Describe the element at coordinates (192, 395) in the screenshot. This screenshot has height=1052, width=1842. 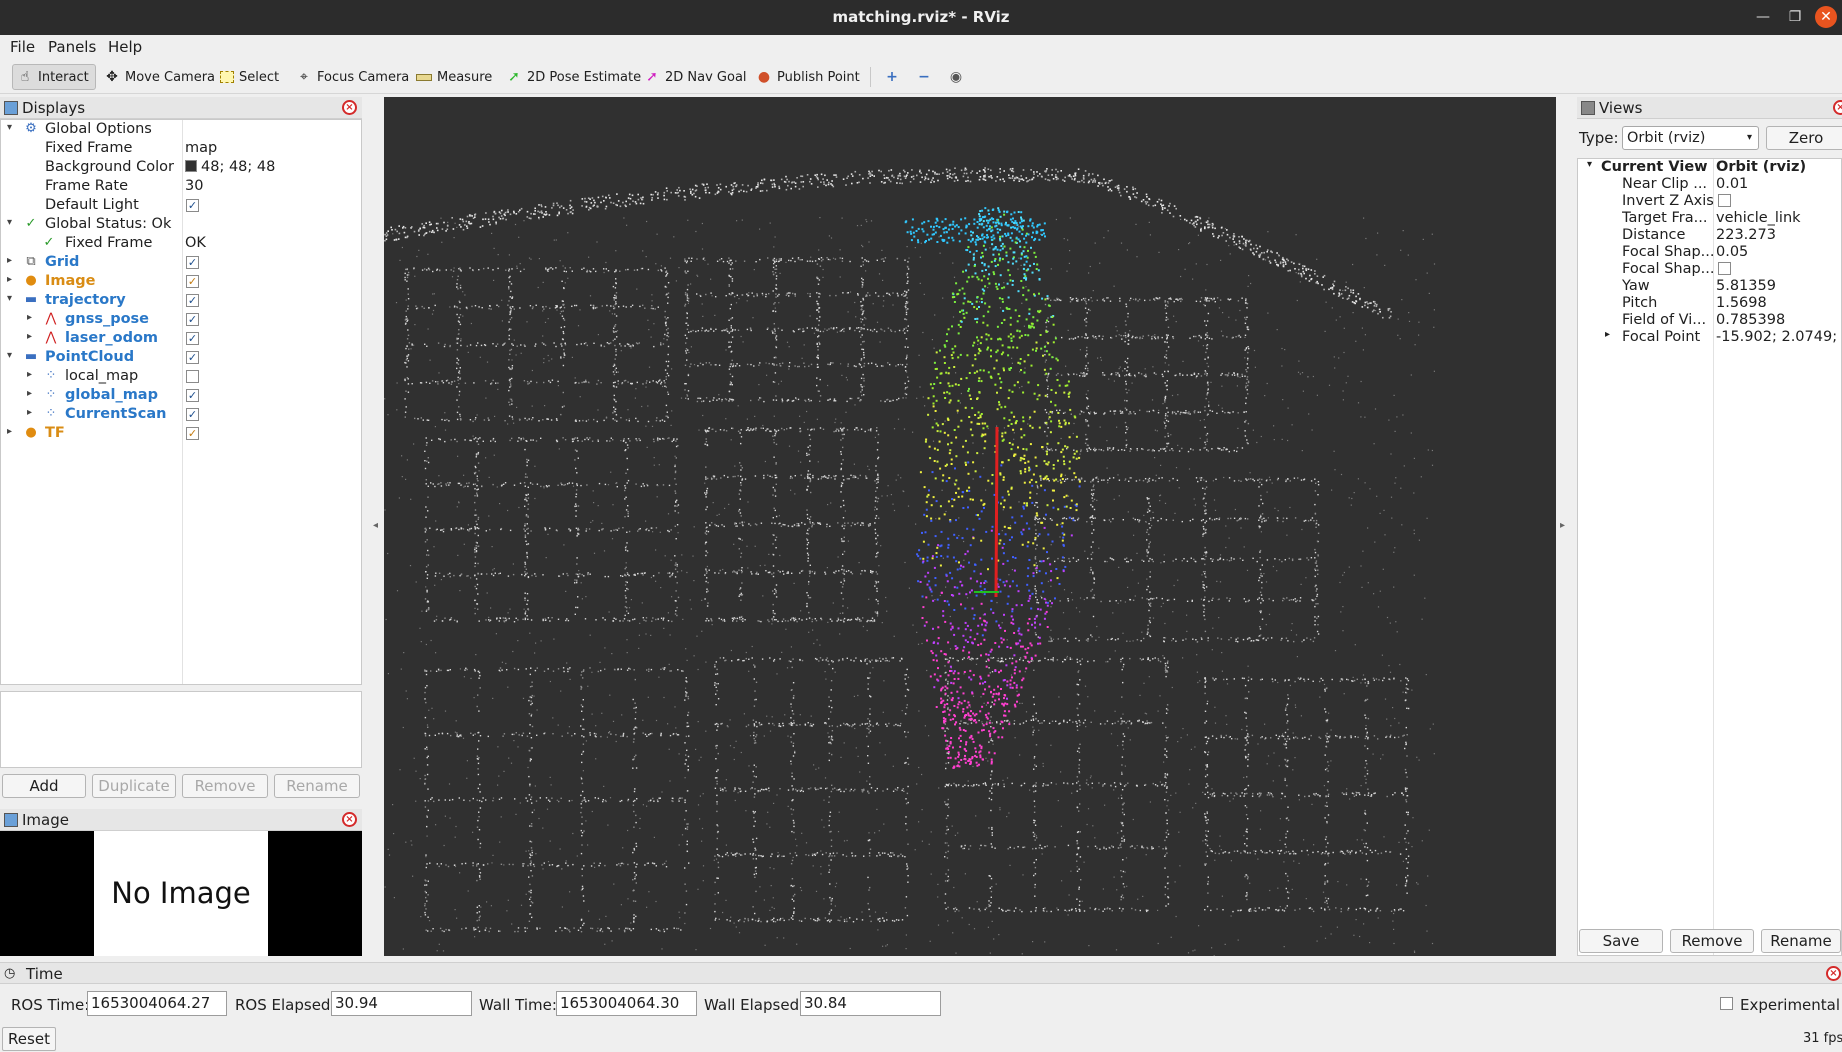
I see `global-map-checkbox: ✓` at that location.